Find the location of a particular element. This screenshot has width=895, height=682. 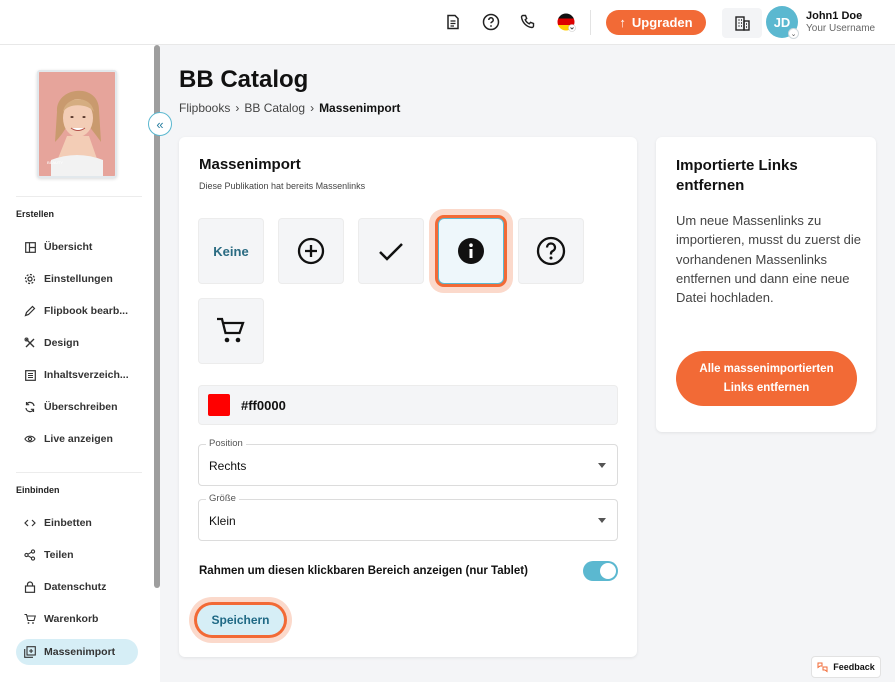

refresh-icon is located at coordinates (30, 407).